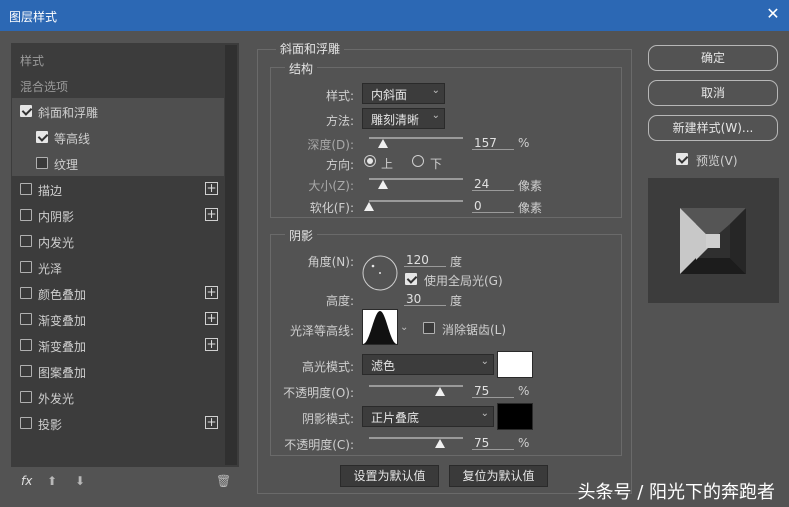 This screenshot has width=789, height=507. What do you see at coordinates (118, 371) in the screenshot?
I see `style-item: 图案叠加` at bounding box center [118, 371].